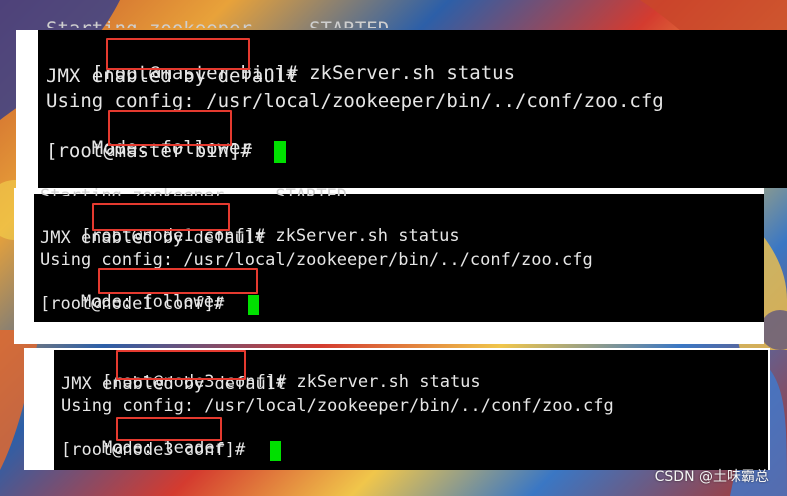 The height and width of the screenshot is (496, 787). I want to click on watermark: CSDN @土味霸总, so click(711, 477).